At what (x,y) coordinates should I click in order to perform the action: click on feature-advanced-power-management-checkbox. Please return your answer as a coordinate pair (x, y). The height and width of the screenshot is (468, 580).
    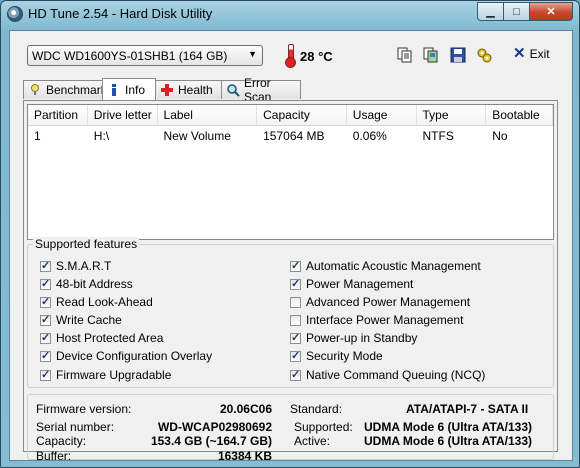
    Looking at the image, I should click on (295, 302).